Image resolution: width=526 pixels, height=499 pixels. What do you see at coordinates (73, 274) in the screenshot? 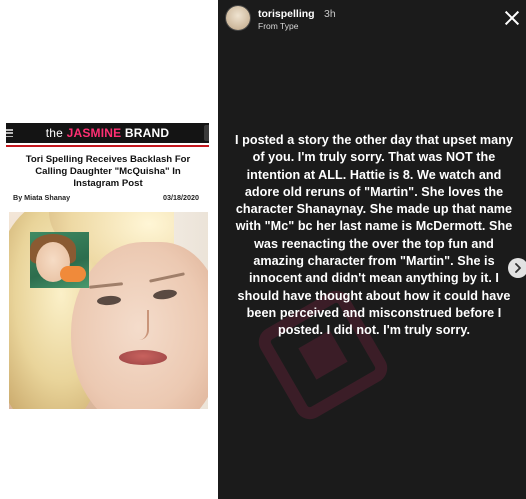
I see `inset-hand` at bounding box center [73, 274].